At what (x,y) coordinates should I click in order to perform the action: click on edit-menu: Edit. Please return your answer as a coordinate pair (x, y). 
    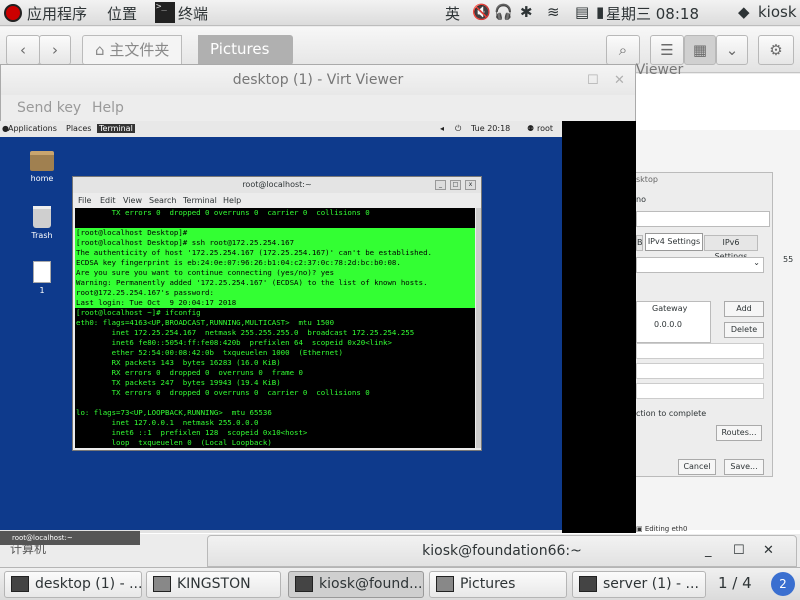
    Looking at the image, I should click on (108, 200).